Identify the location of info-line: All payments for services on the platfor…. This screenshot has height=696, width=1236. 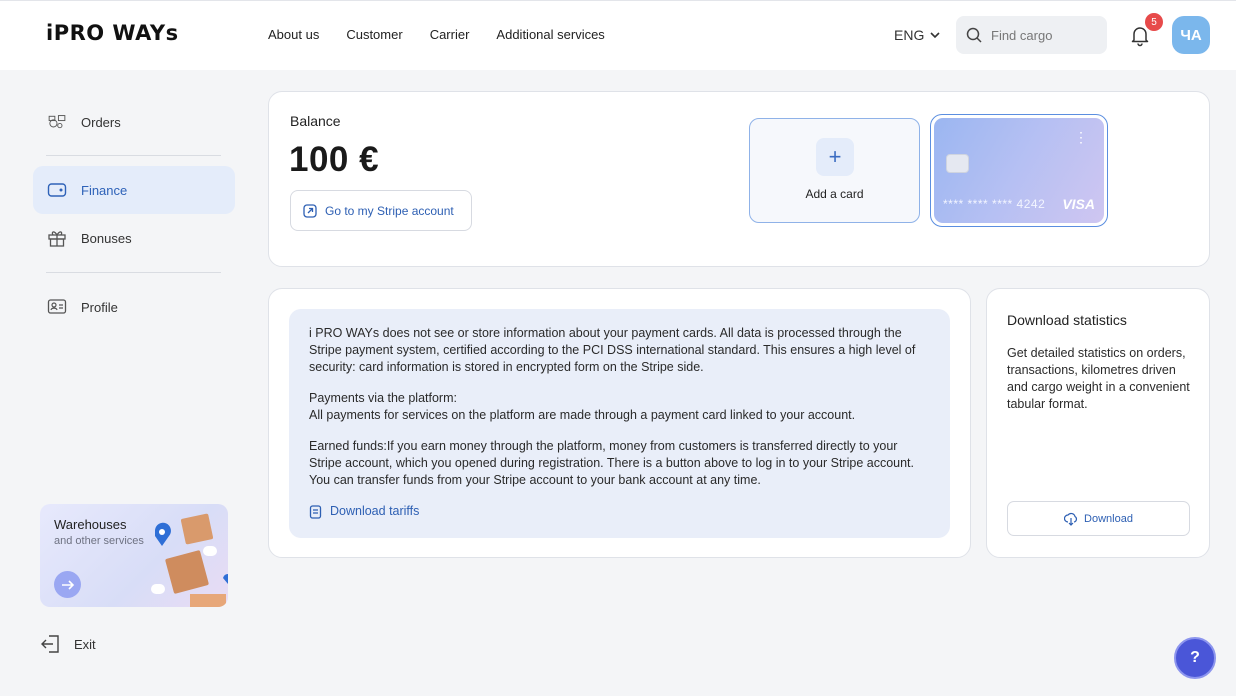
(582, 415).